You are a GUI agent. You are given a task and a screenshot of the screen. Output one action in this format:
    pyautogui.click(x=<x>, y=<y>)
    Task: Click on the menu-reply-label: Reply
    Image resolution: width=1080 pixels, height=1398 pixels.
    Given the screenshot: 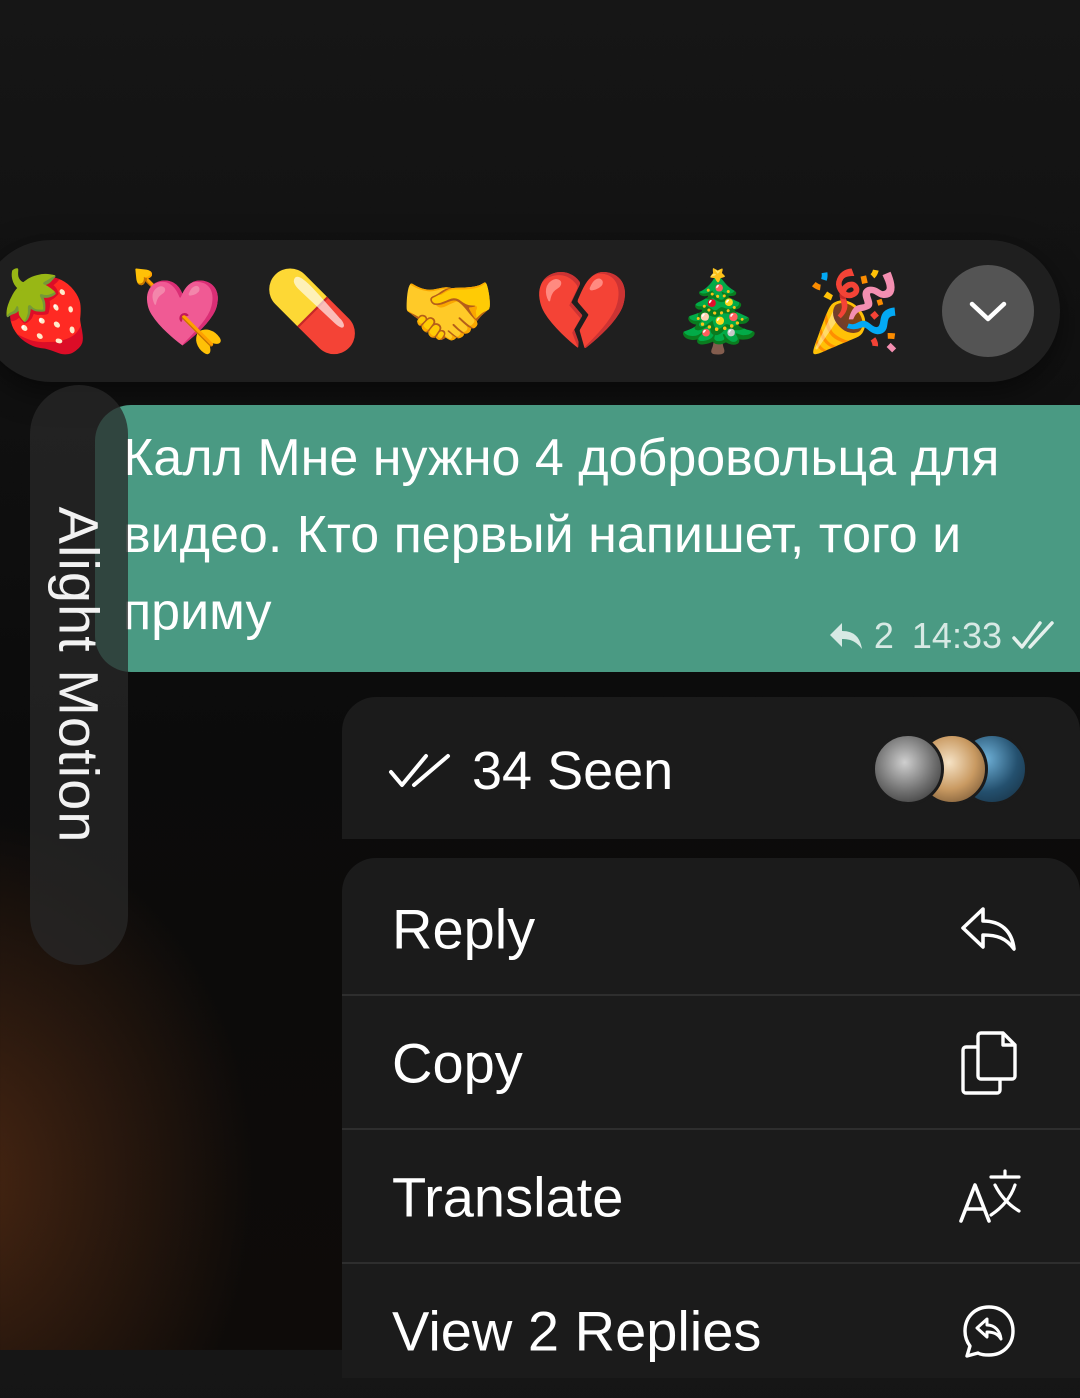 What is the action you would take?
    pyautogui.click(x=464, y=929)
    